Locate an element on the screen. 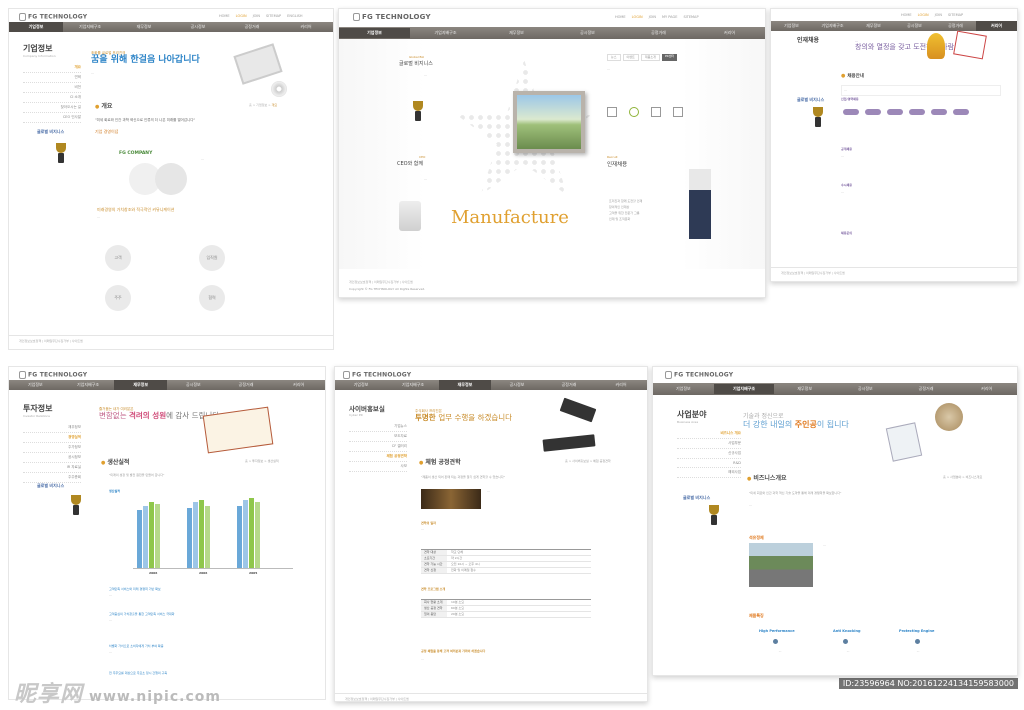  sidebar-item: 찾아오시는 길 is located at coordinates (52, 108).